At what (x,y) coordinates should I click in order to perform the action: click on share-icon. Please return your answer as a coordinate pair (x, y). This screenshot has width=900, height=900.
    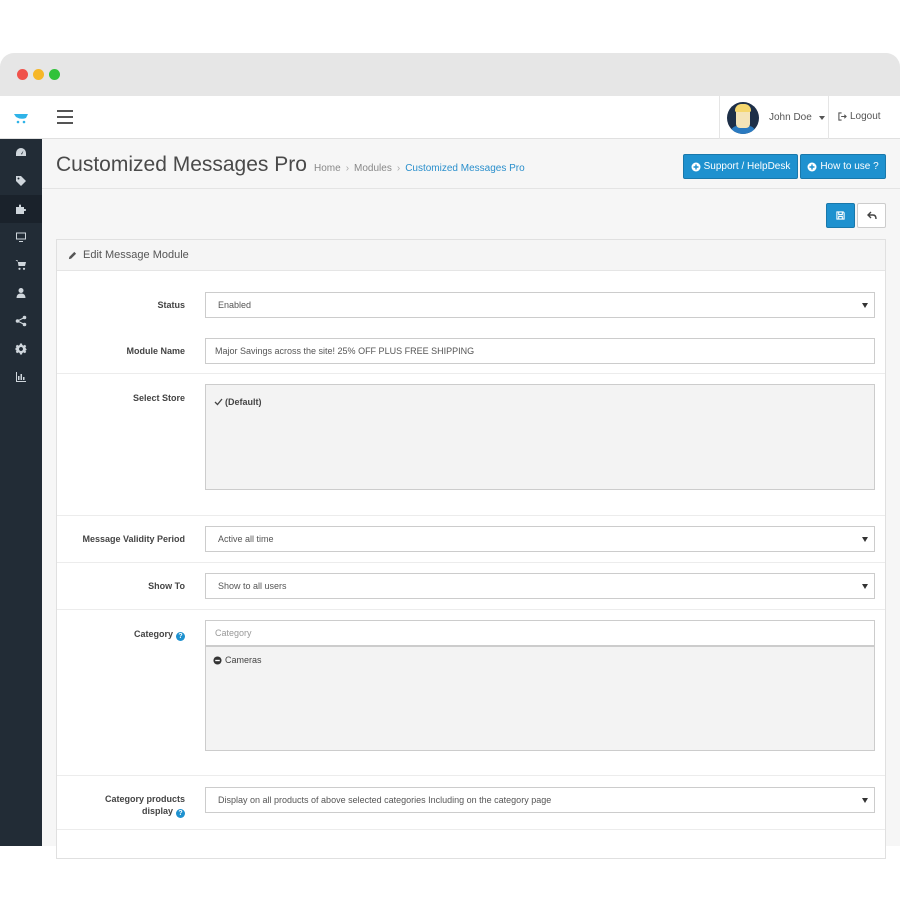
    Looking at the image, I should click on (21, 321).